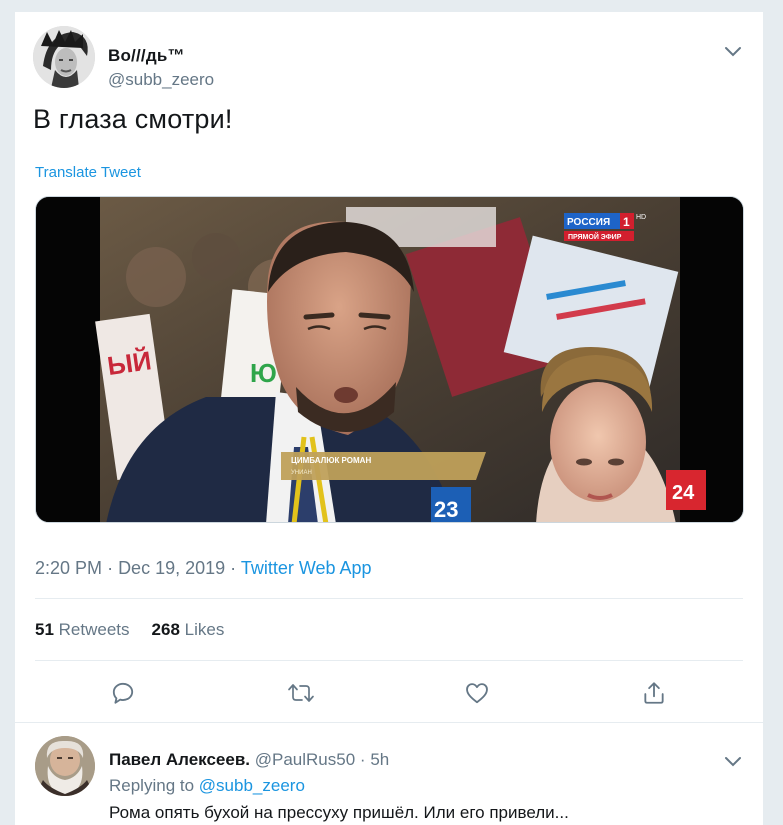  I want to click on likes-label: Likes, so click(204, 629).